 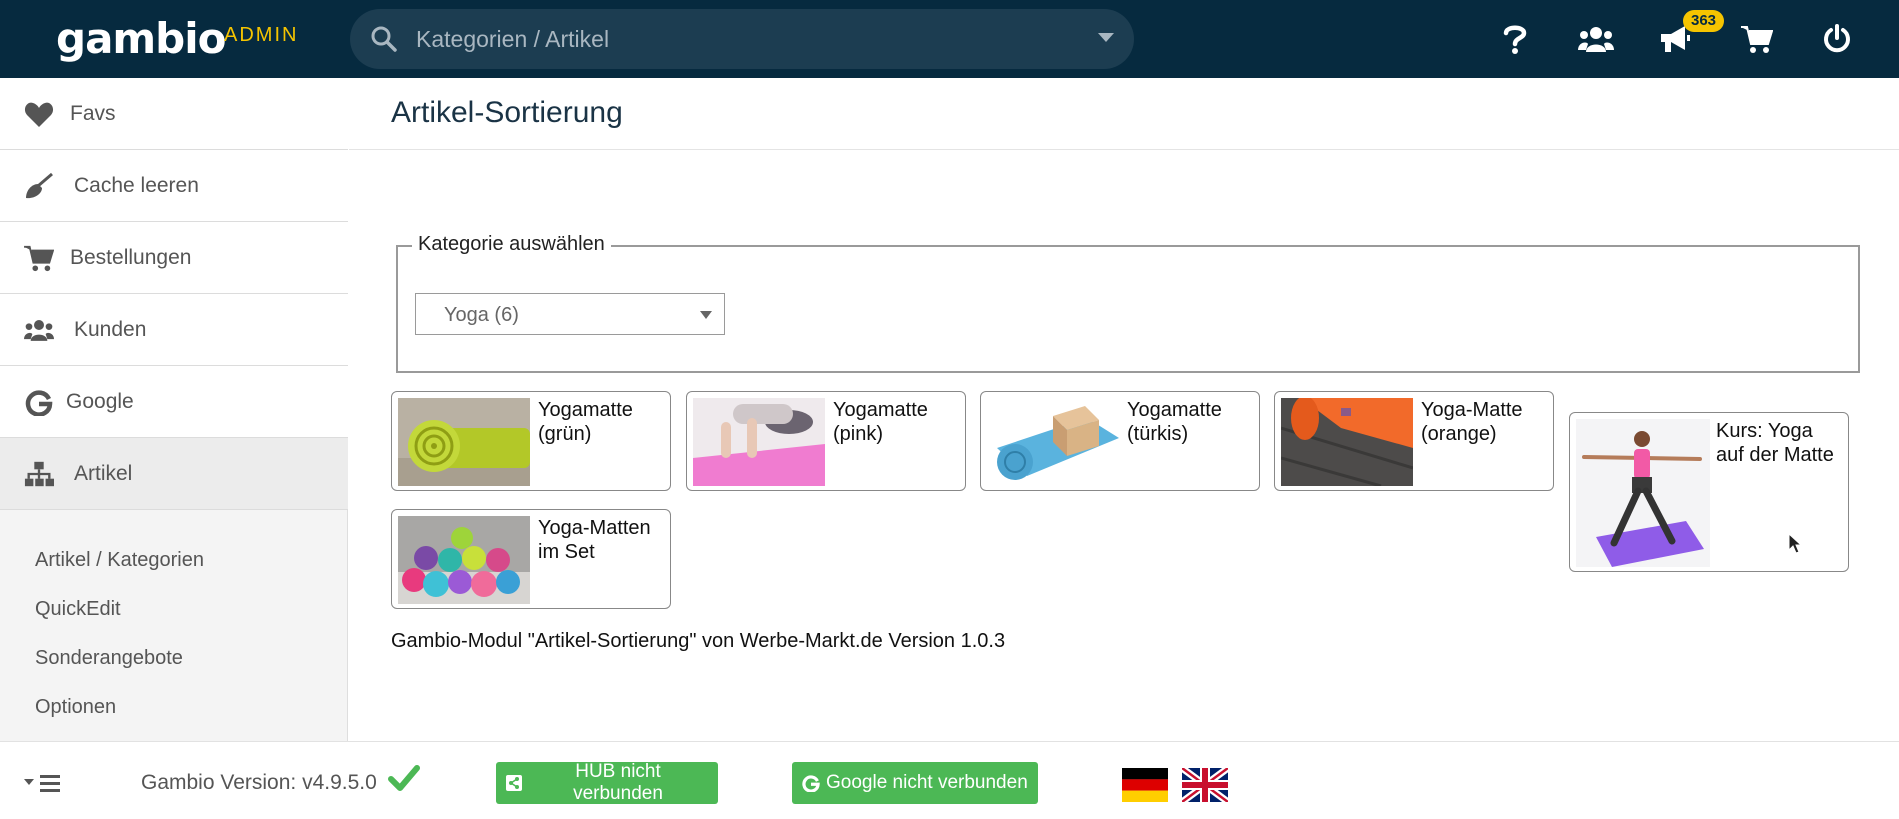 I want to click on sitemap-icon, so click(x=39, y=474).